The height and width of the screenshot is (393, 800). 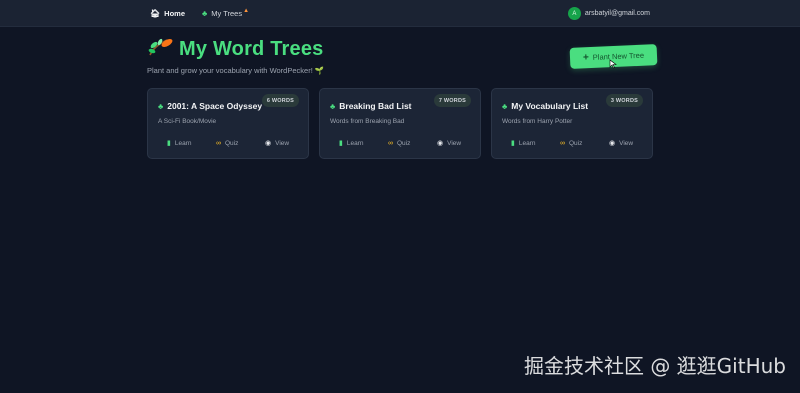 What do you see at coordinates (375, 106) in the screenshot?
I see `tree-card-title-text: Breaking Bad List` at bounding box center [375, 106].